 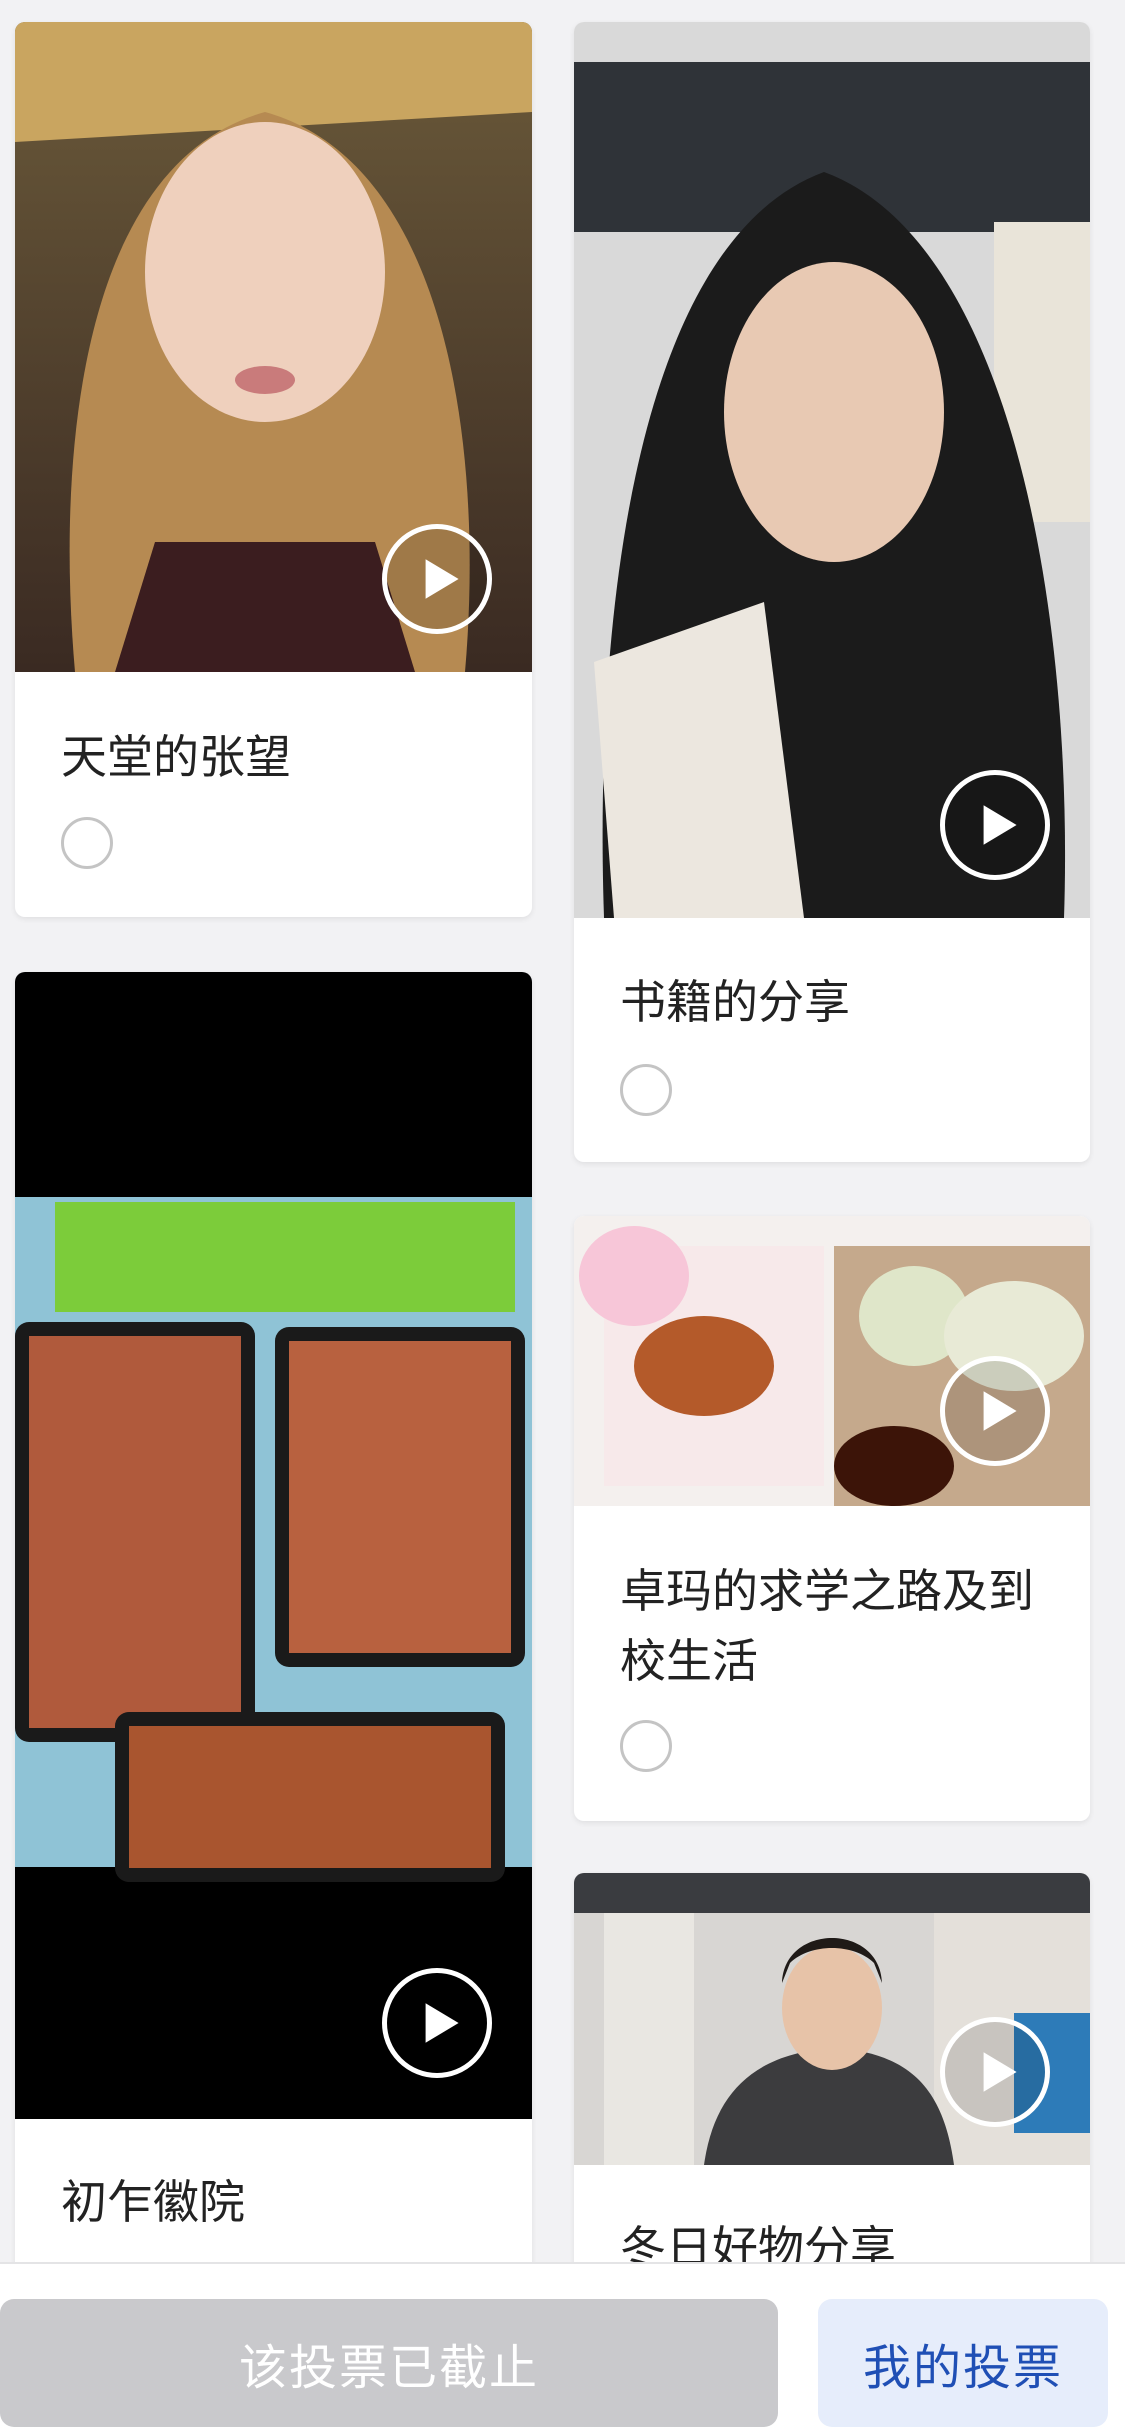 I want to click on my-votes-button: 我的投票, so click(x=963, y=2363).